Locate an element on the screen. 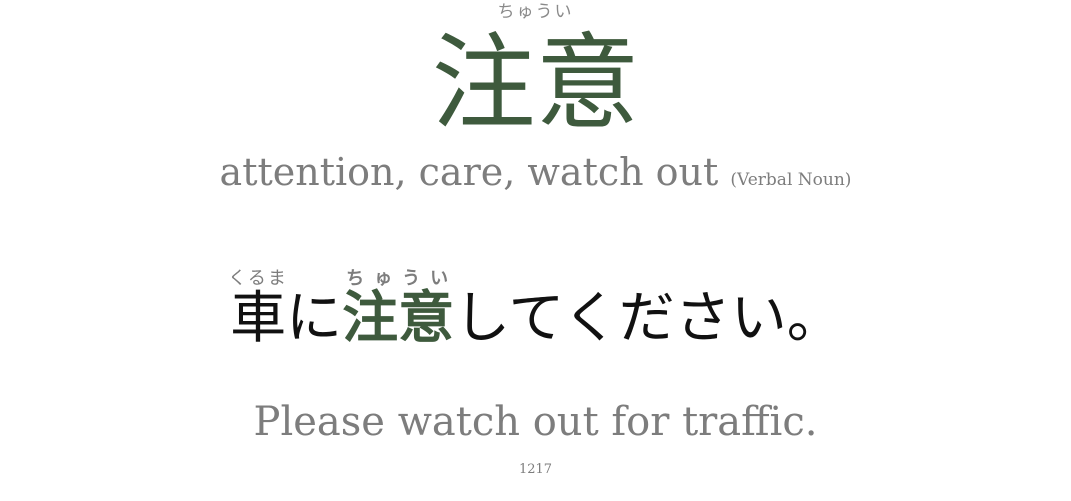 This screenshot has height=501, width=1071. sentence-word-kuruma: 車くるま is located at coordinates (258, 309).